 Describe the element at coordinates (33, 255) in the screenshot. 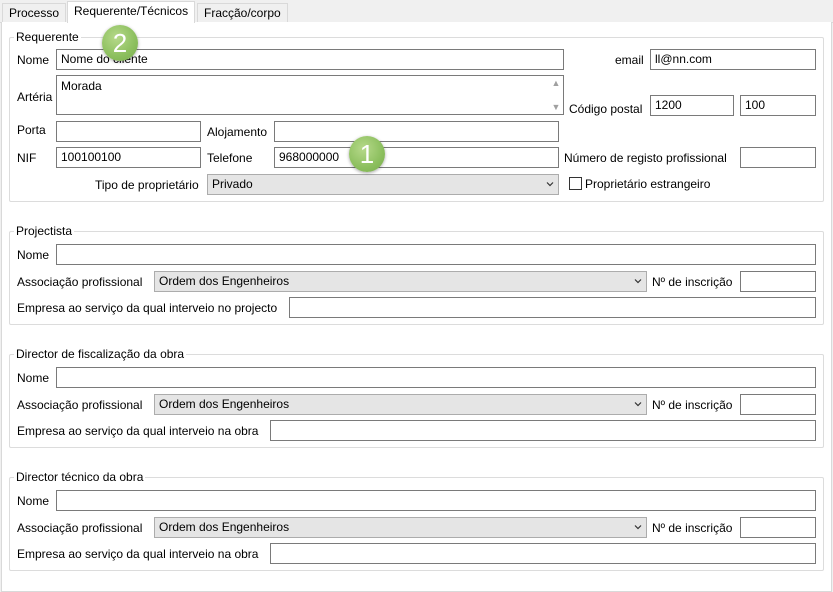

I see `projectista-nome-label: Nome` at that location.